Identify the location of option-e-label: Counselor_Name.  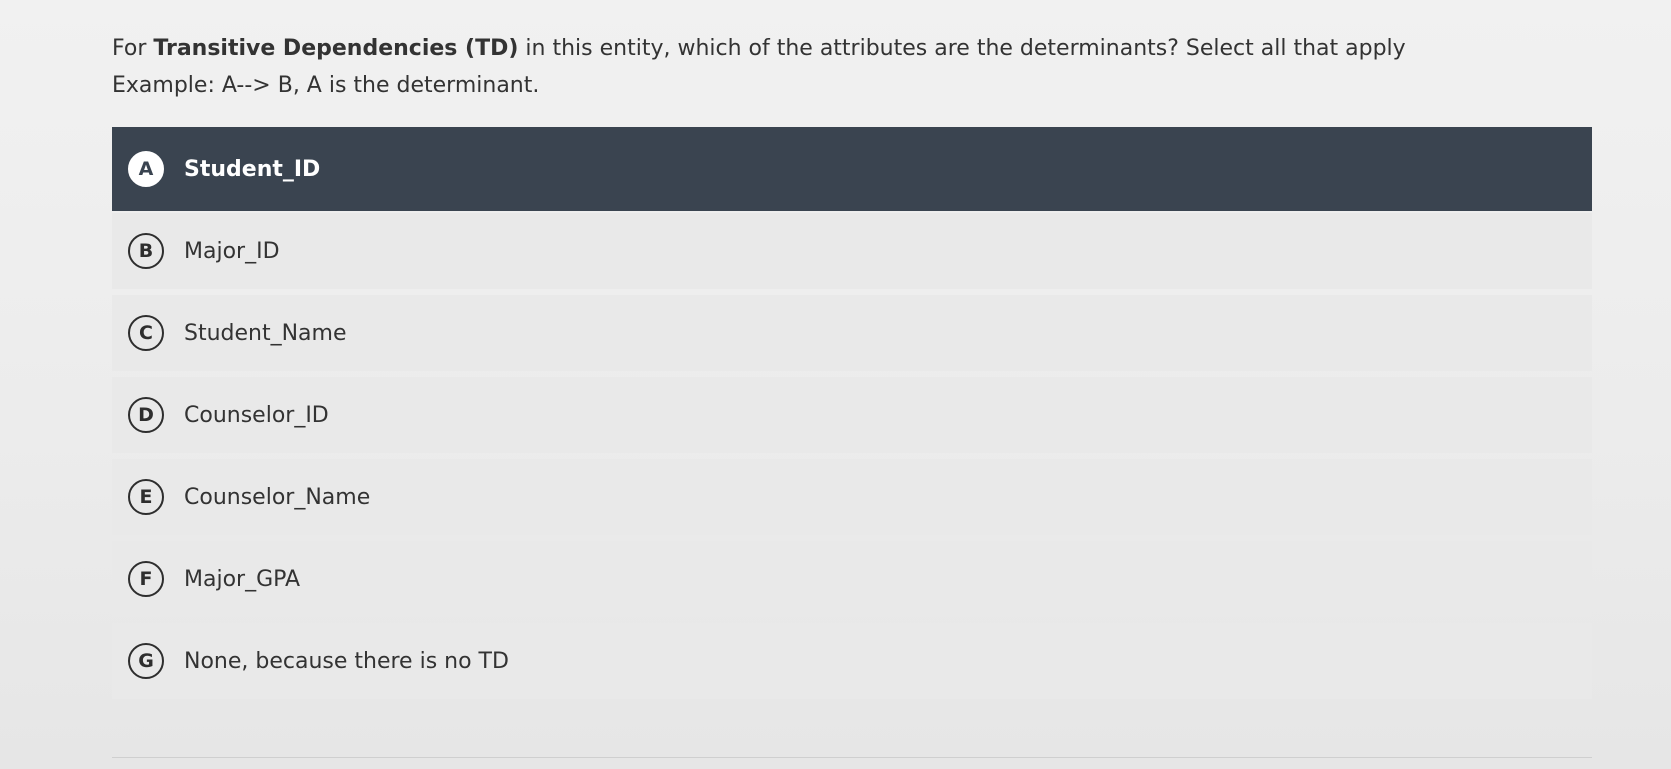
(277, 497).